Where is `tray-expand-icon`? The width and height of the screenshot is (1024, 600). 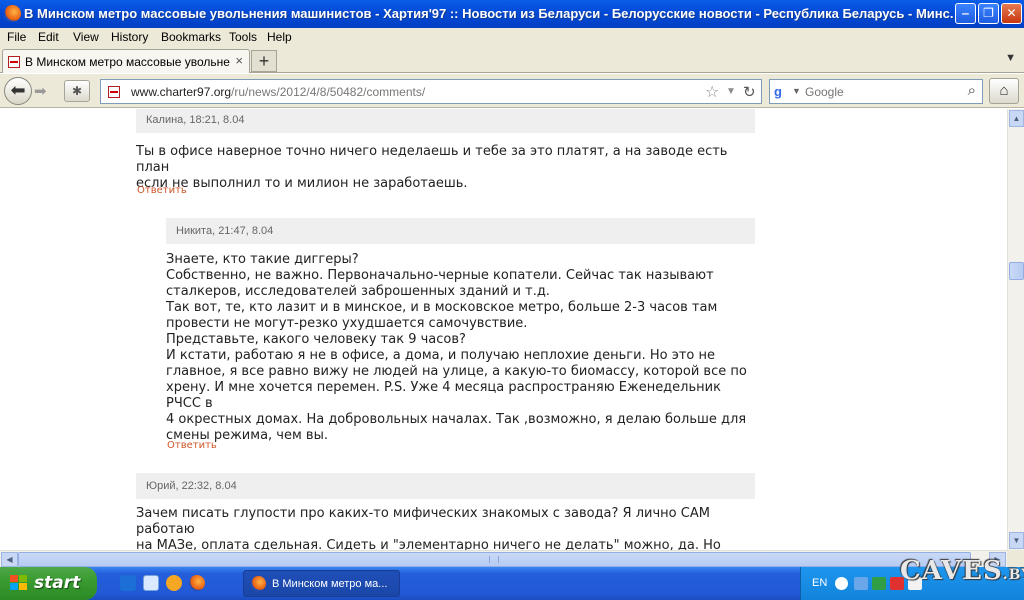
tray-expand-icon is located at coordinates (841, 583).